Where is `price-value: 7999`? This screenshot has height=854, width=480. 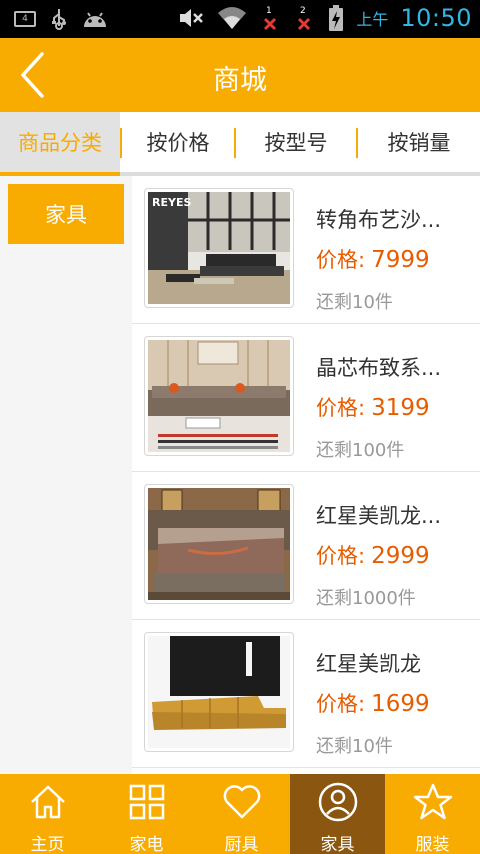
price-value: 7999 is located at coordinates (400, 260).